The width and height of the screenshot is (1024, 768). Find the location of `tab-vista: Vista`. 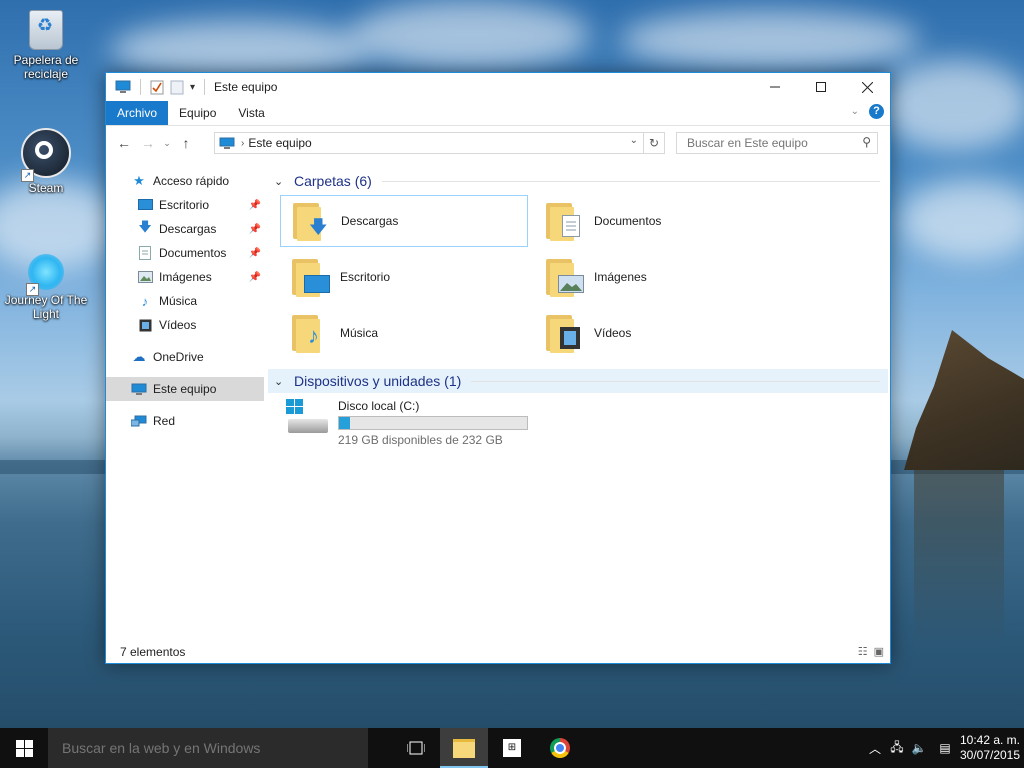

tab-vista: Vista is located at coordinates (251, 113).